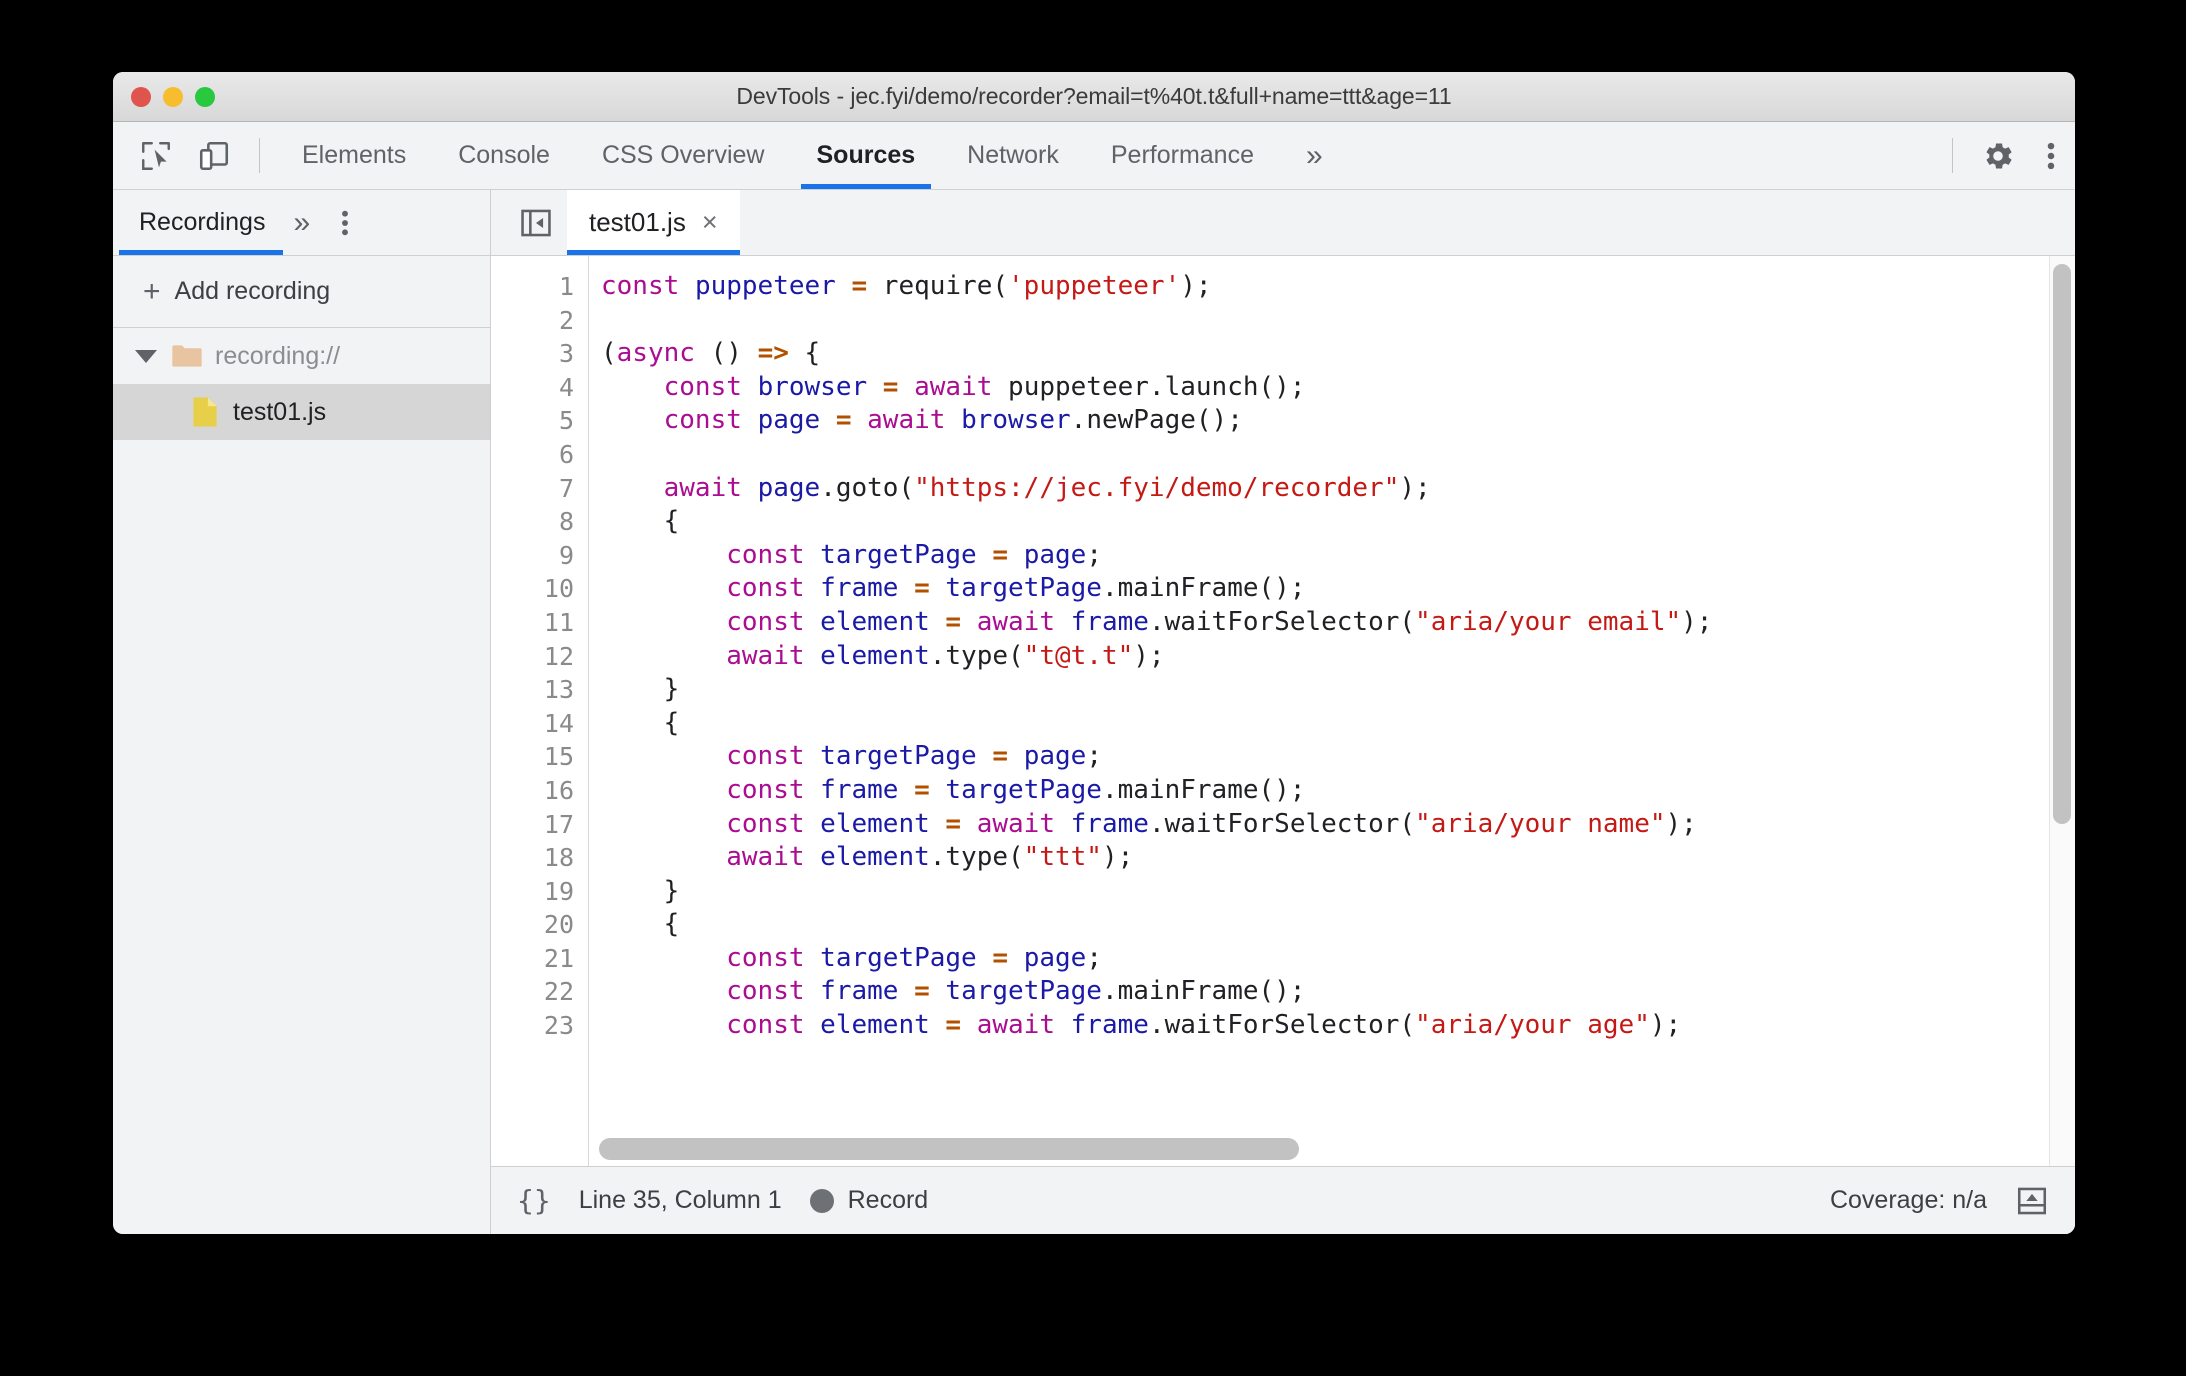  Describe the element at coordinates (536, 222) in the screenshot. I see `show-navigator-icon` at that location.